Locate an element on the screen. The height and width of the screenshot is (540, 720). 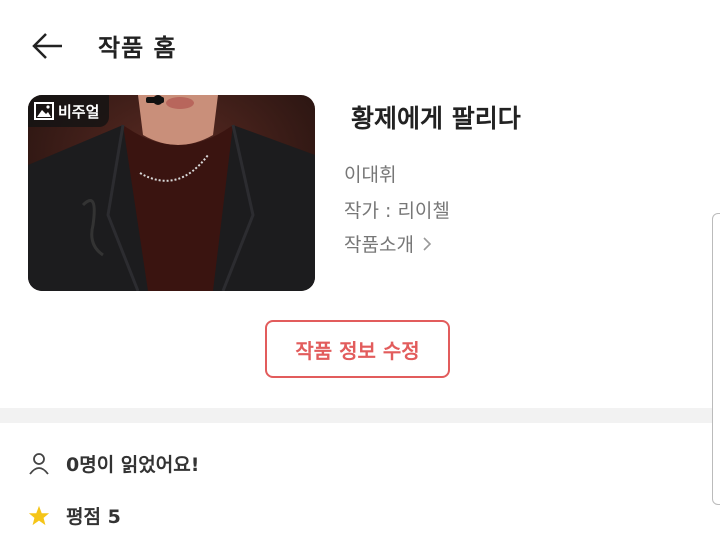
page-title: 작품 홈 is located at coordinates (137, 48).